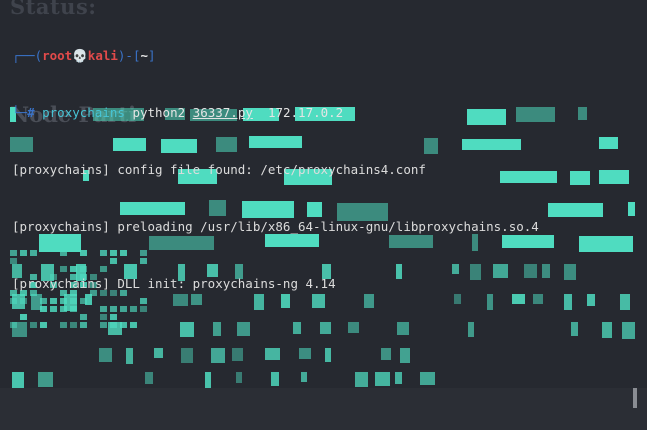 The image size is (647, 430). Describe the element at coordinates (80, 55) in the screenshot. I see `skull-icon: 💀` at that location.